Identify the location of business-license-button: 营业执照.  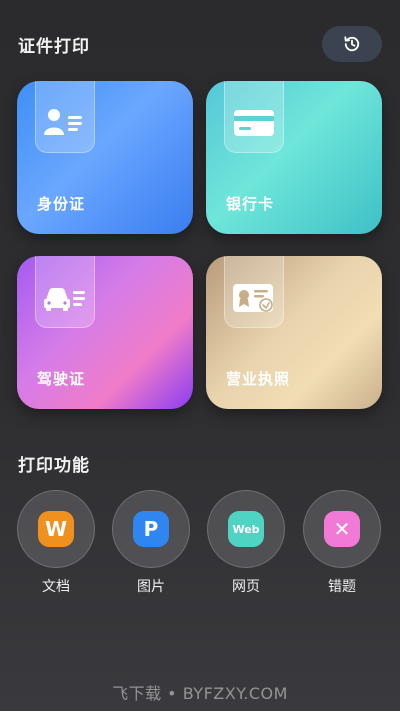
(294, 332).